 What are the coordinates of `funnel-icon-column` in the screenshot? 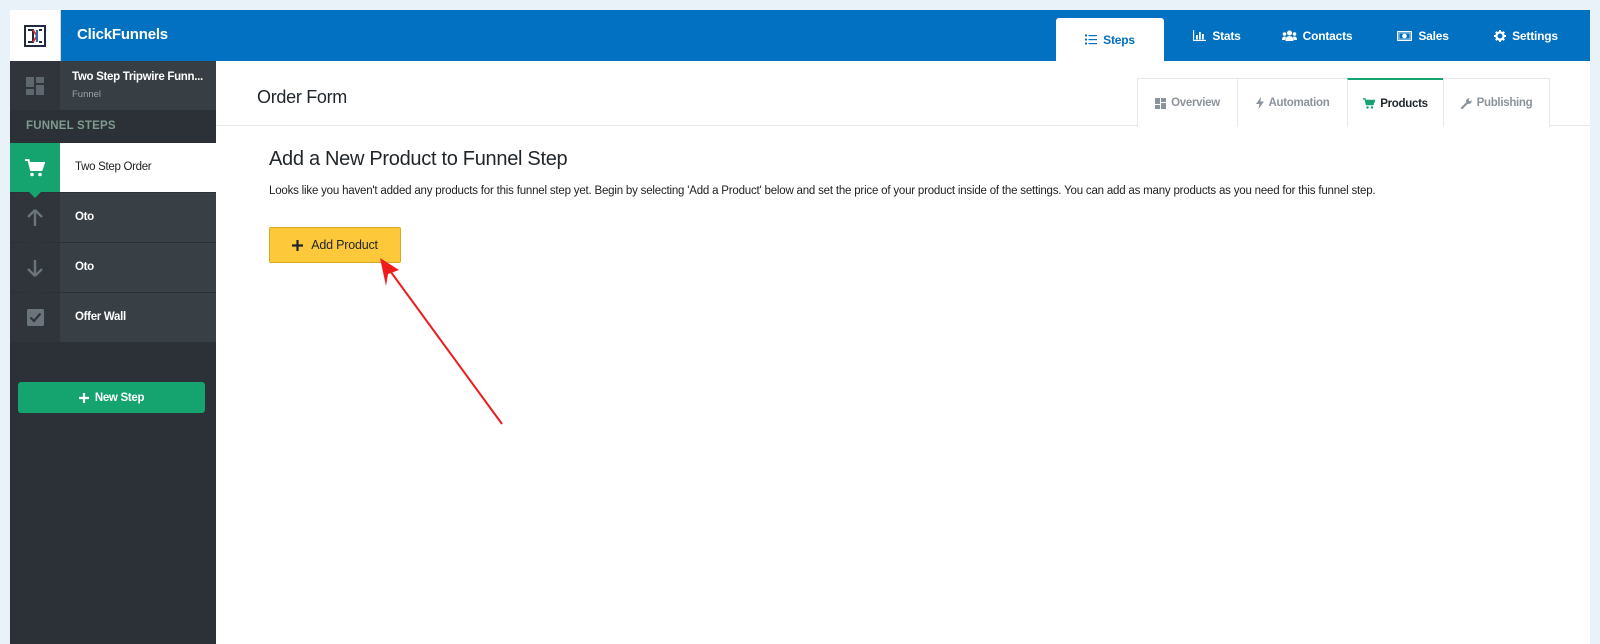 It's located at (35, 85).